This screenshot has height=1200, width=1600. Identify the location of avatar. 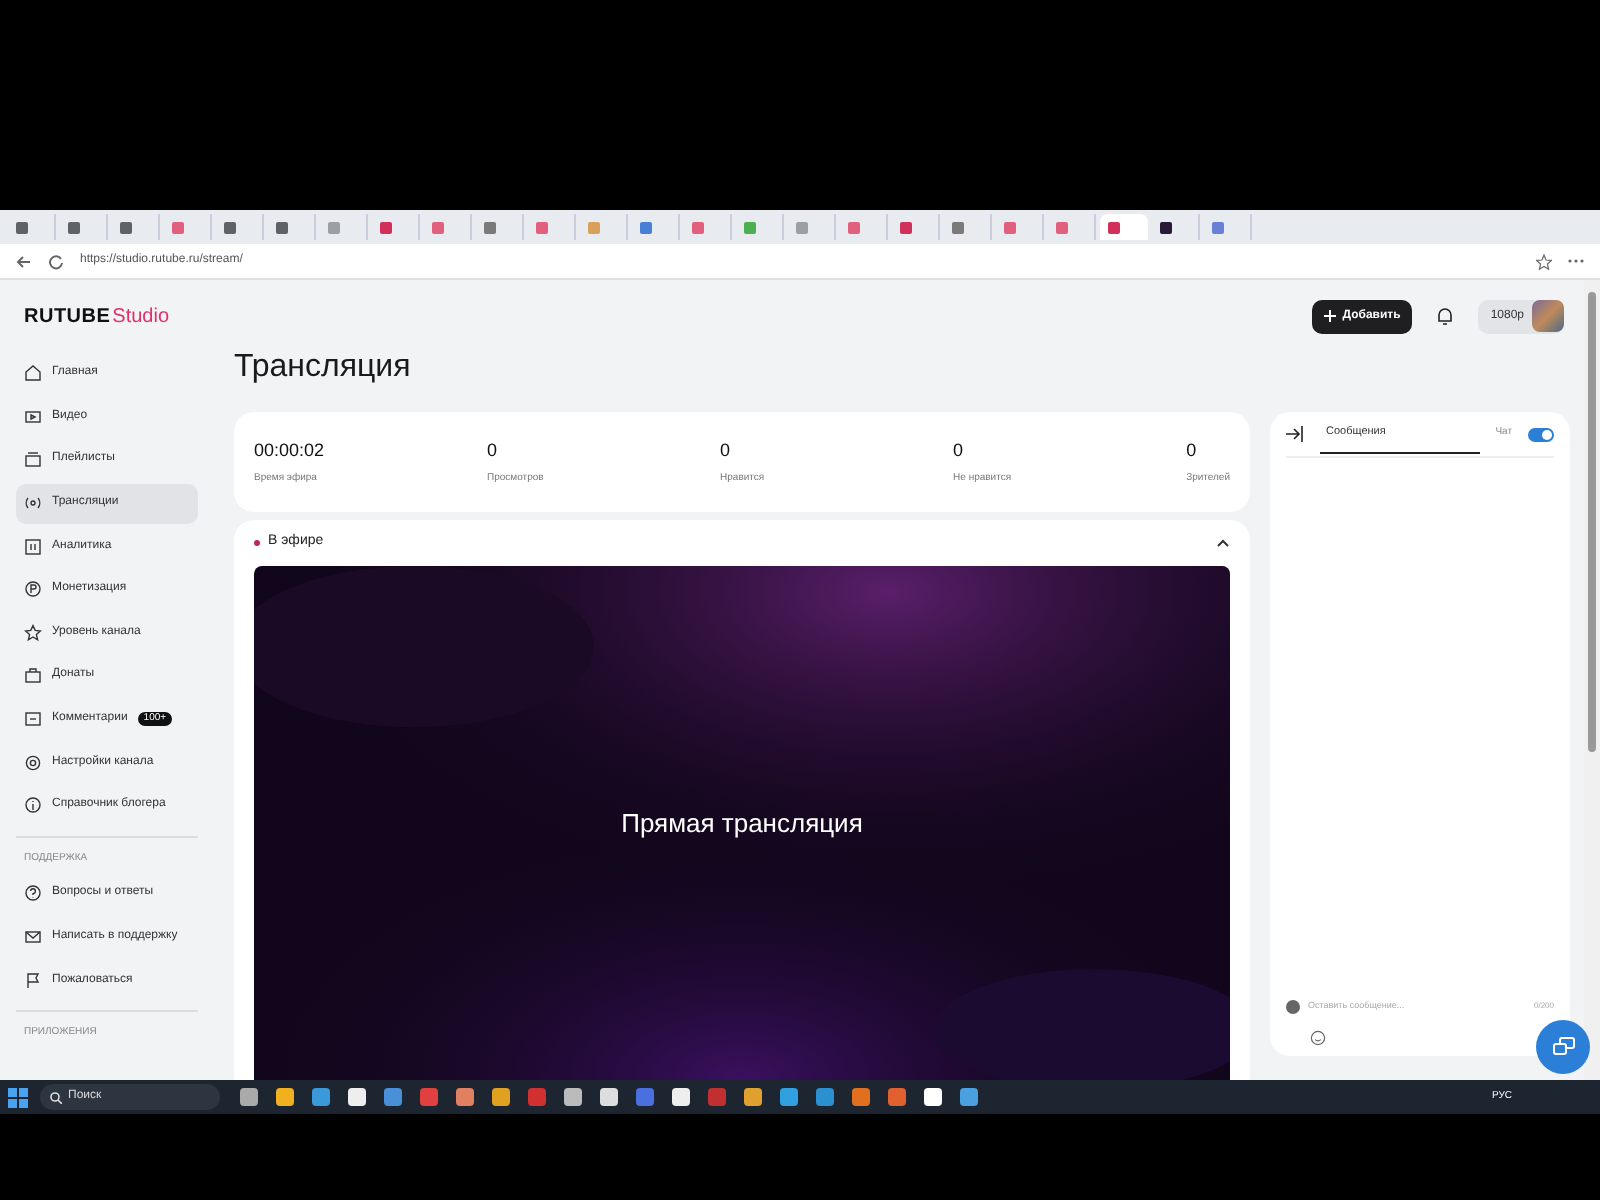
(1548, 316).